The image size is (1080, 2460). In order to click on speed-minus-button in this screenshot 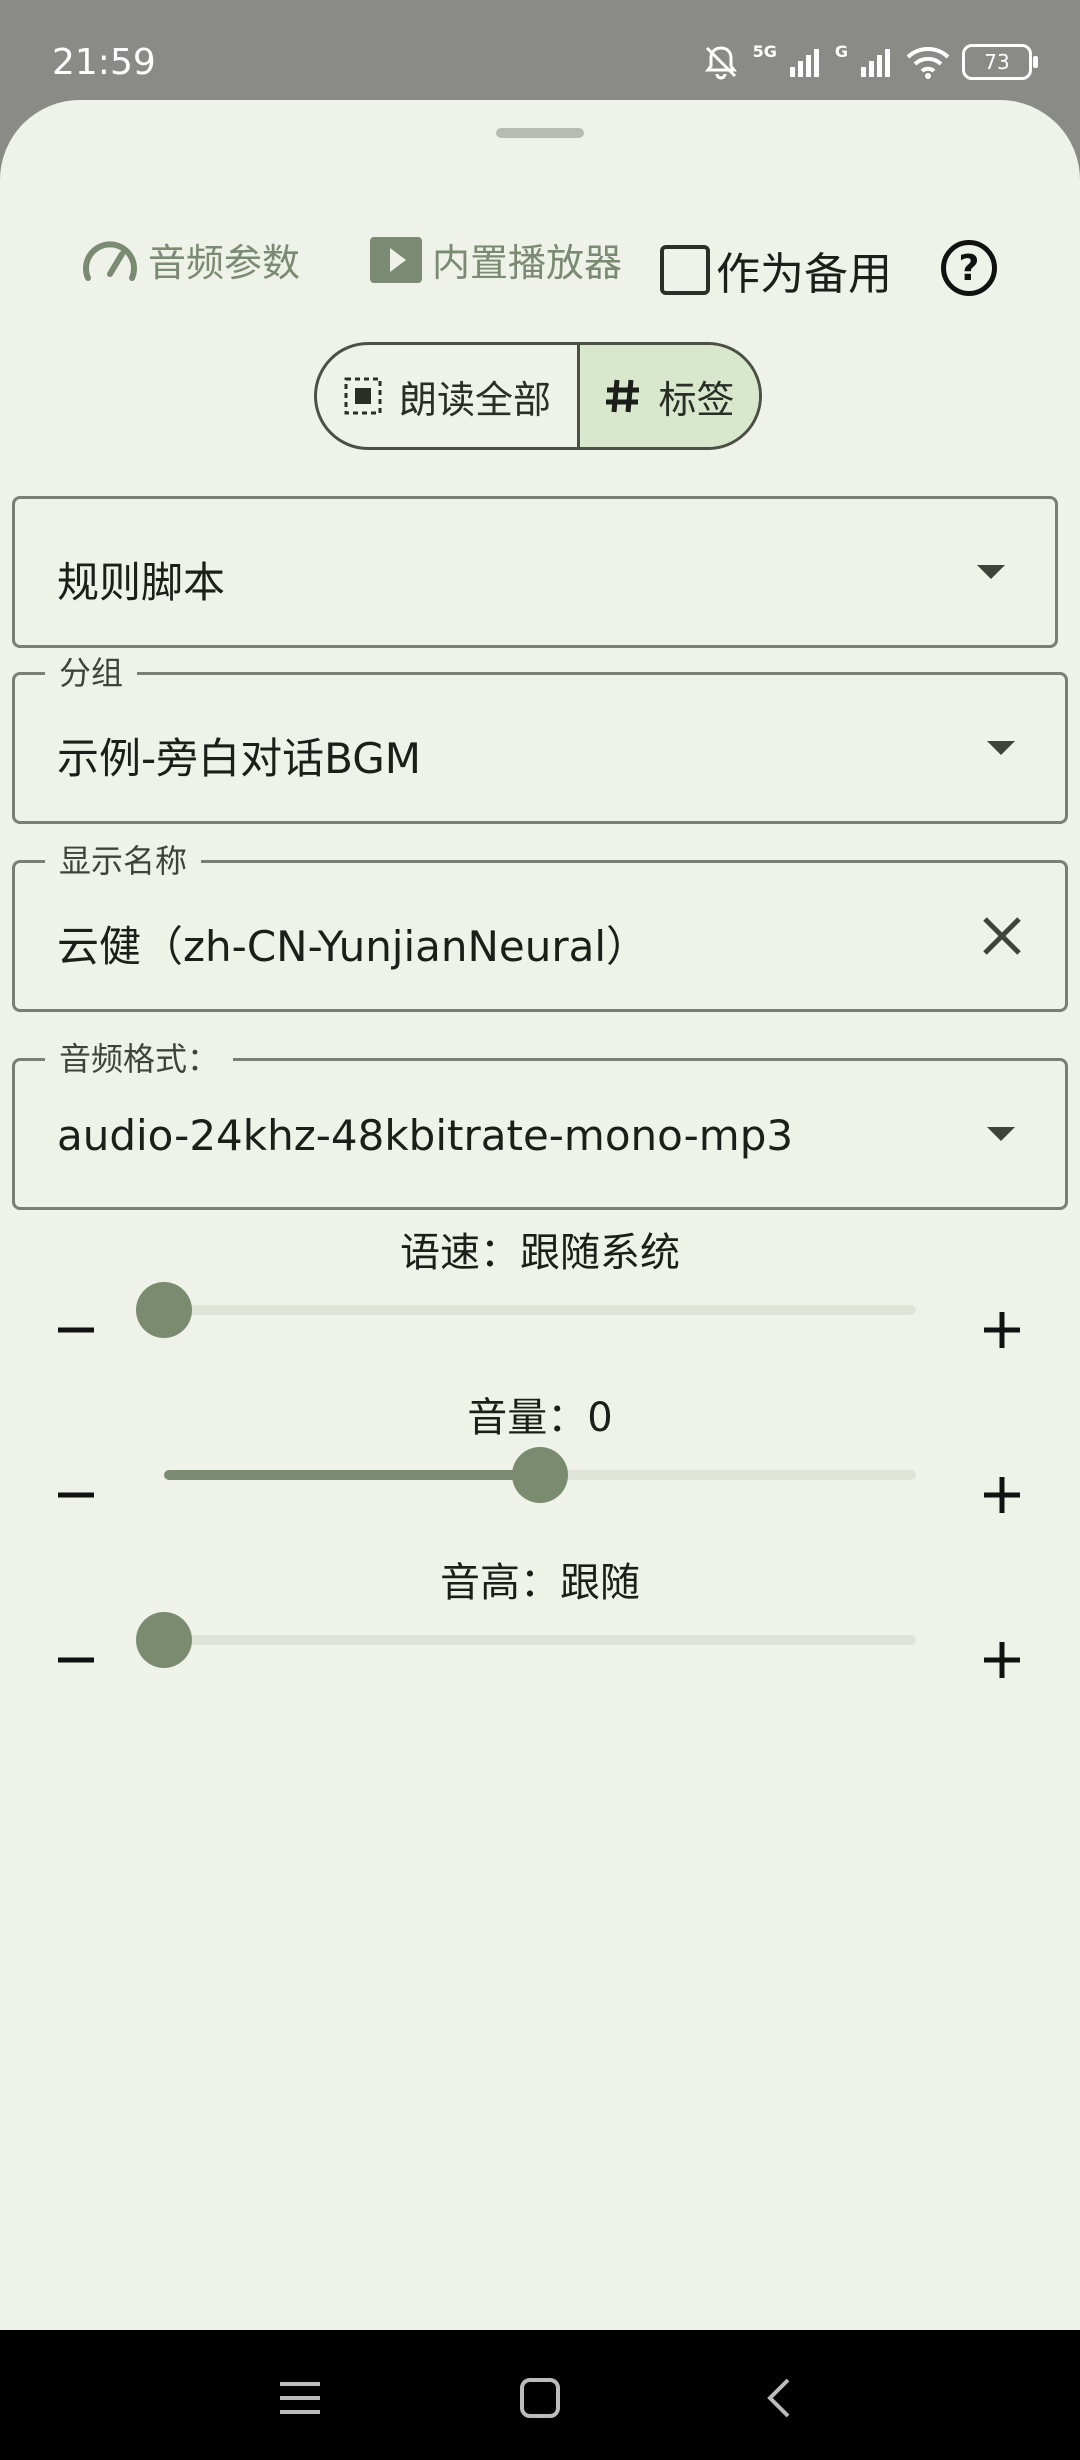, I will do `click(76, 1330)`.